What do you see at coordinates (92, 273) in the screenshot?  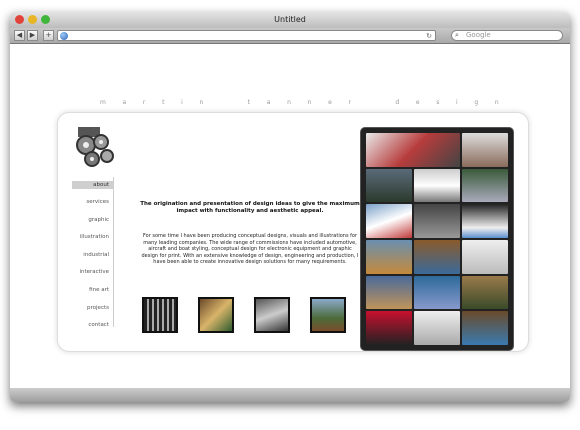 I see `menu-item-interactive: interactive` at bounding box center [92, 273].